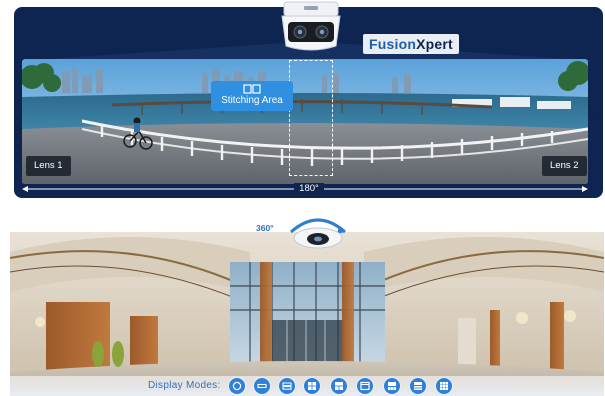 Image resolution: width=605 pixels, height=396 pixels. I want to click on quad-view-mode-button, so click(312, 386).